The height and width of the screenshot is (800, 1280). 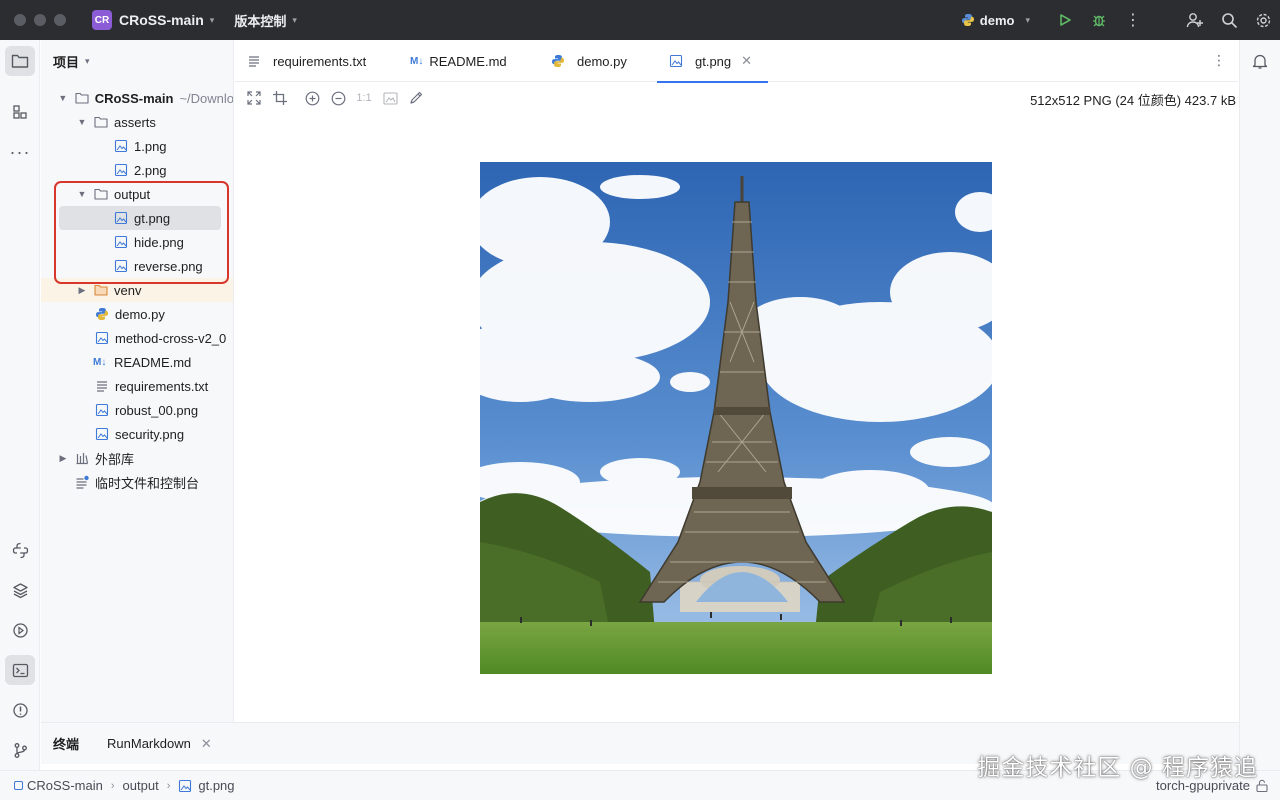 What do you see at coordinates (1065, 20) in the screenshot?
I see `run-icon` at bounding box center [1065, 20].